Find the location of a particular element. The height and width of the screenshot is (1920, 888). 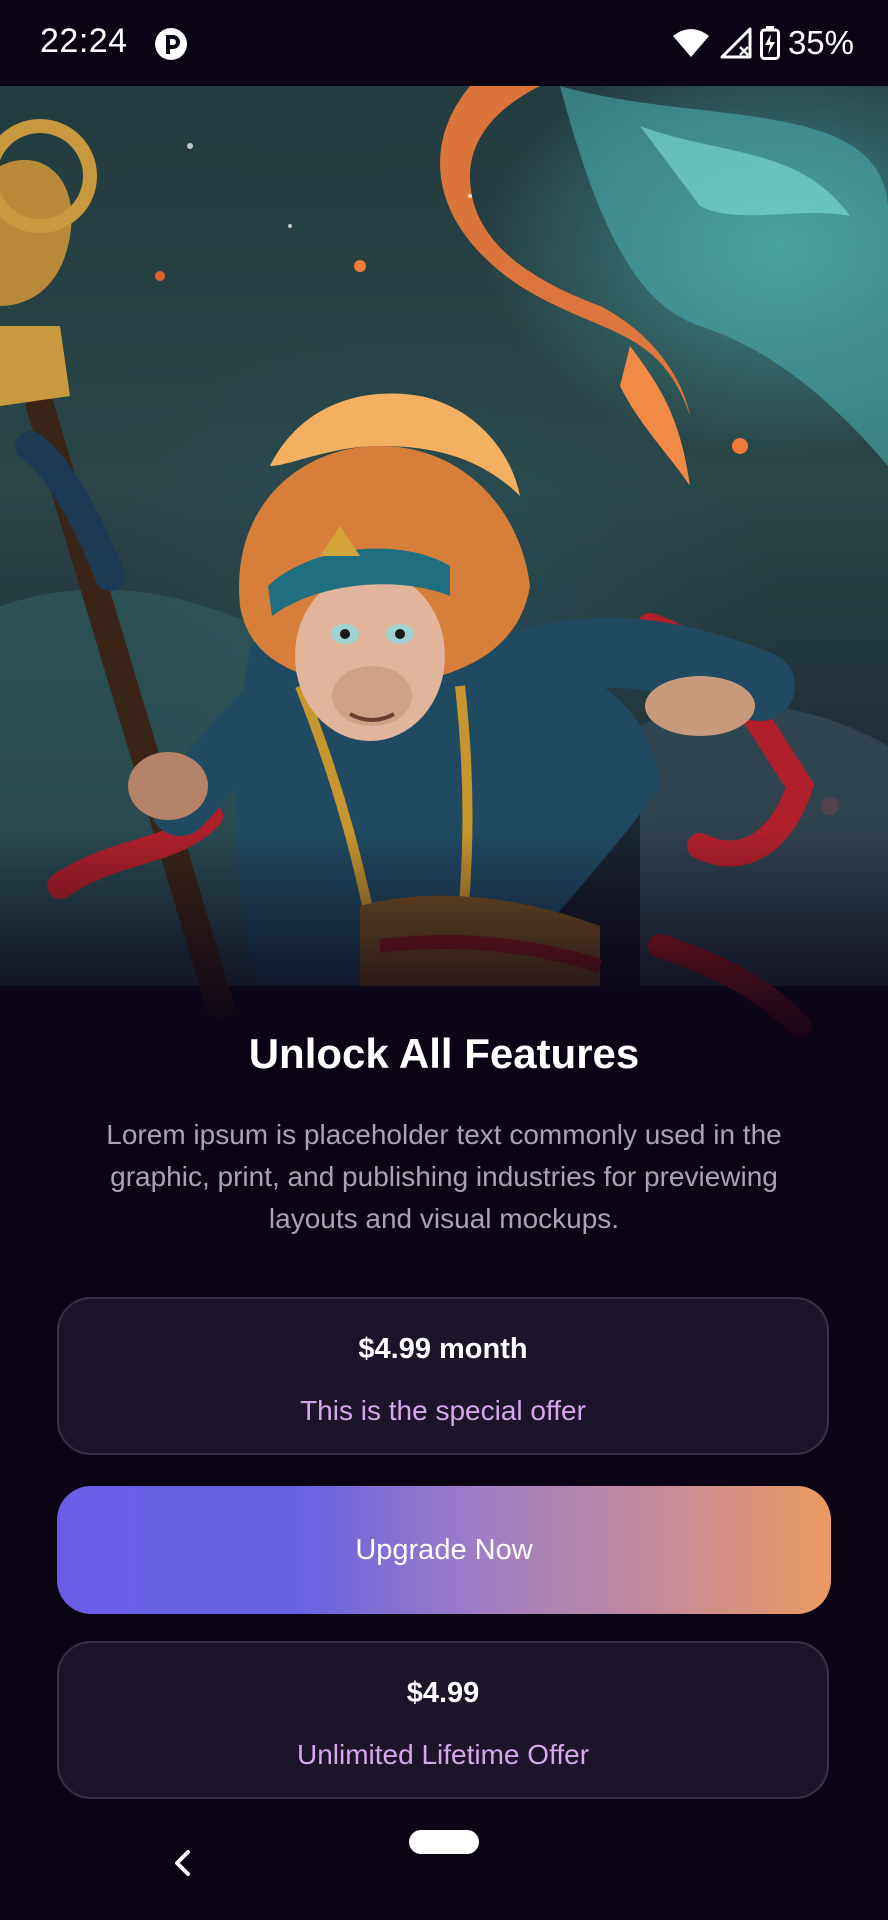

battery-percentage: 35% is located at coordinates (820, 42).